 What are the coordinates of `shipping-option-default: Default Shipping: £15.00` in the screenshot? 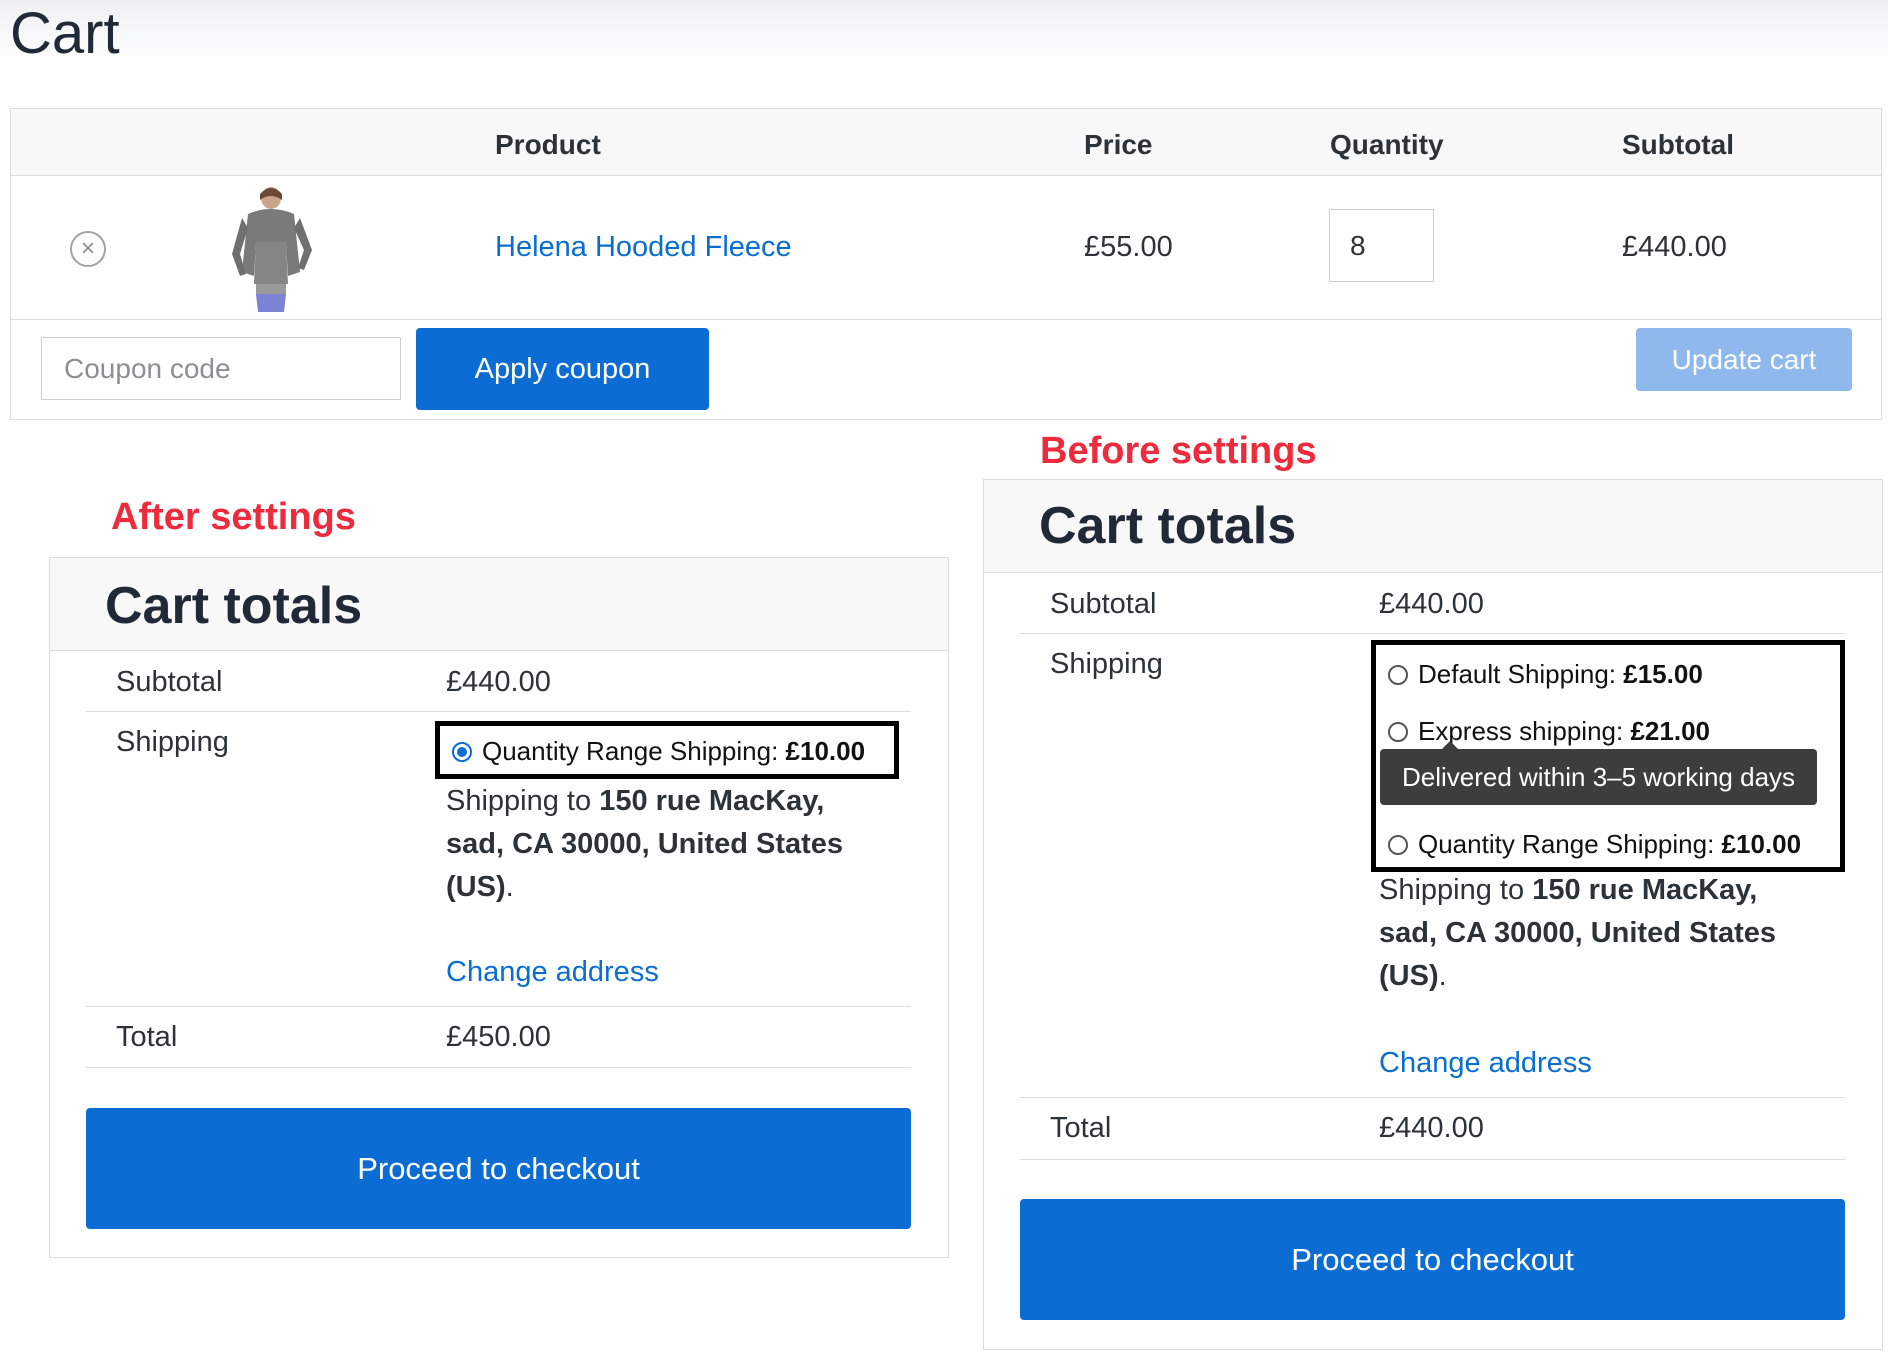 It's located at (1545, 674).